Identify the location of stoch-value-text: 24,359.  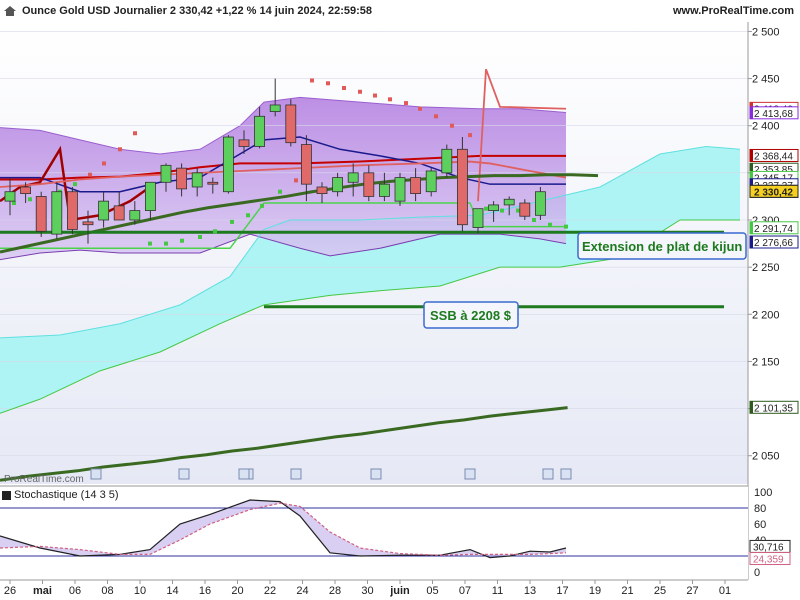
(768, 560).